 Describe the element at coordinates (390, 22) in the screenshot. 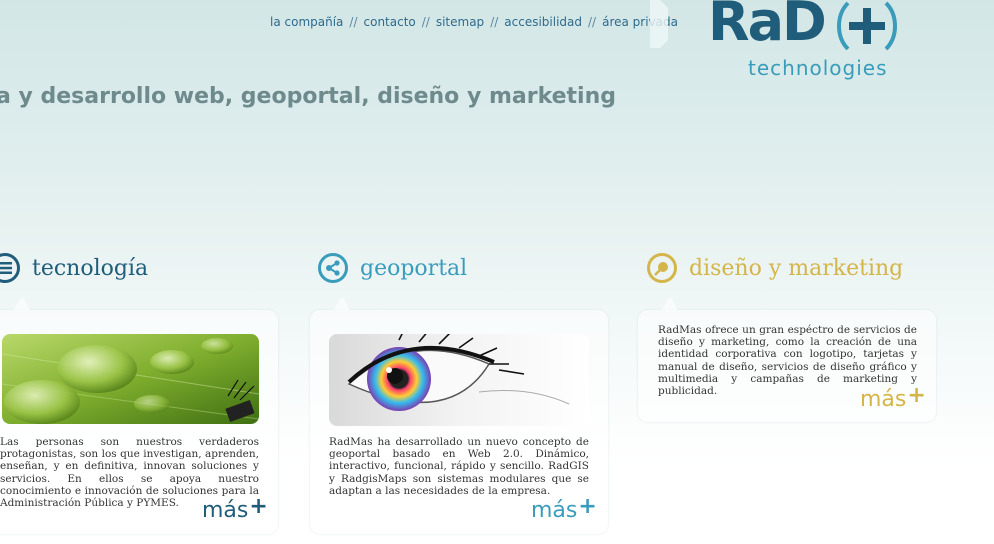

I see `nav-link-contact: contacto` at that location.